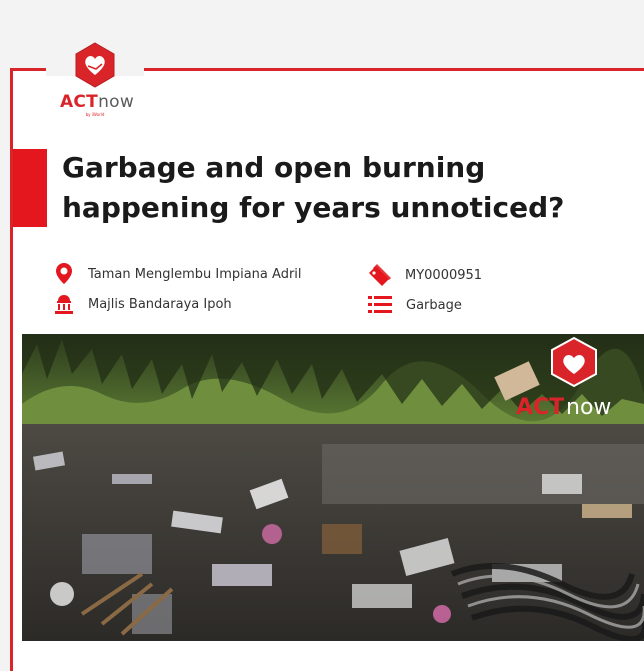 This screenshot has height=671, width=644. I want to click on brand-now: now, so click(116, 102).